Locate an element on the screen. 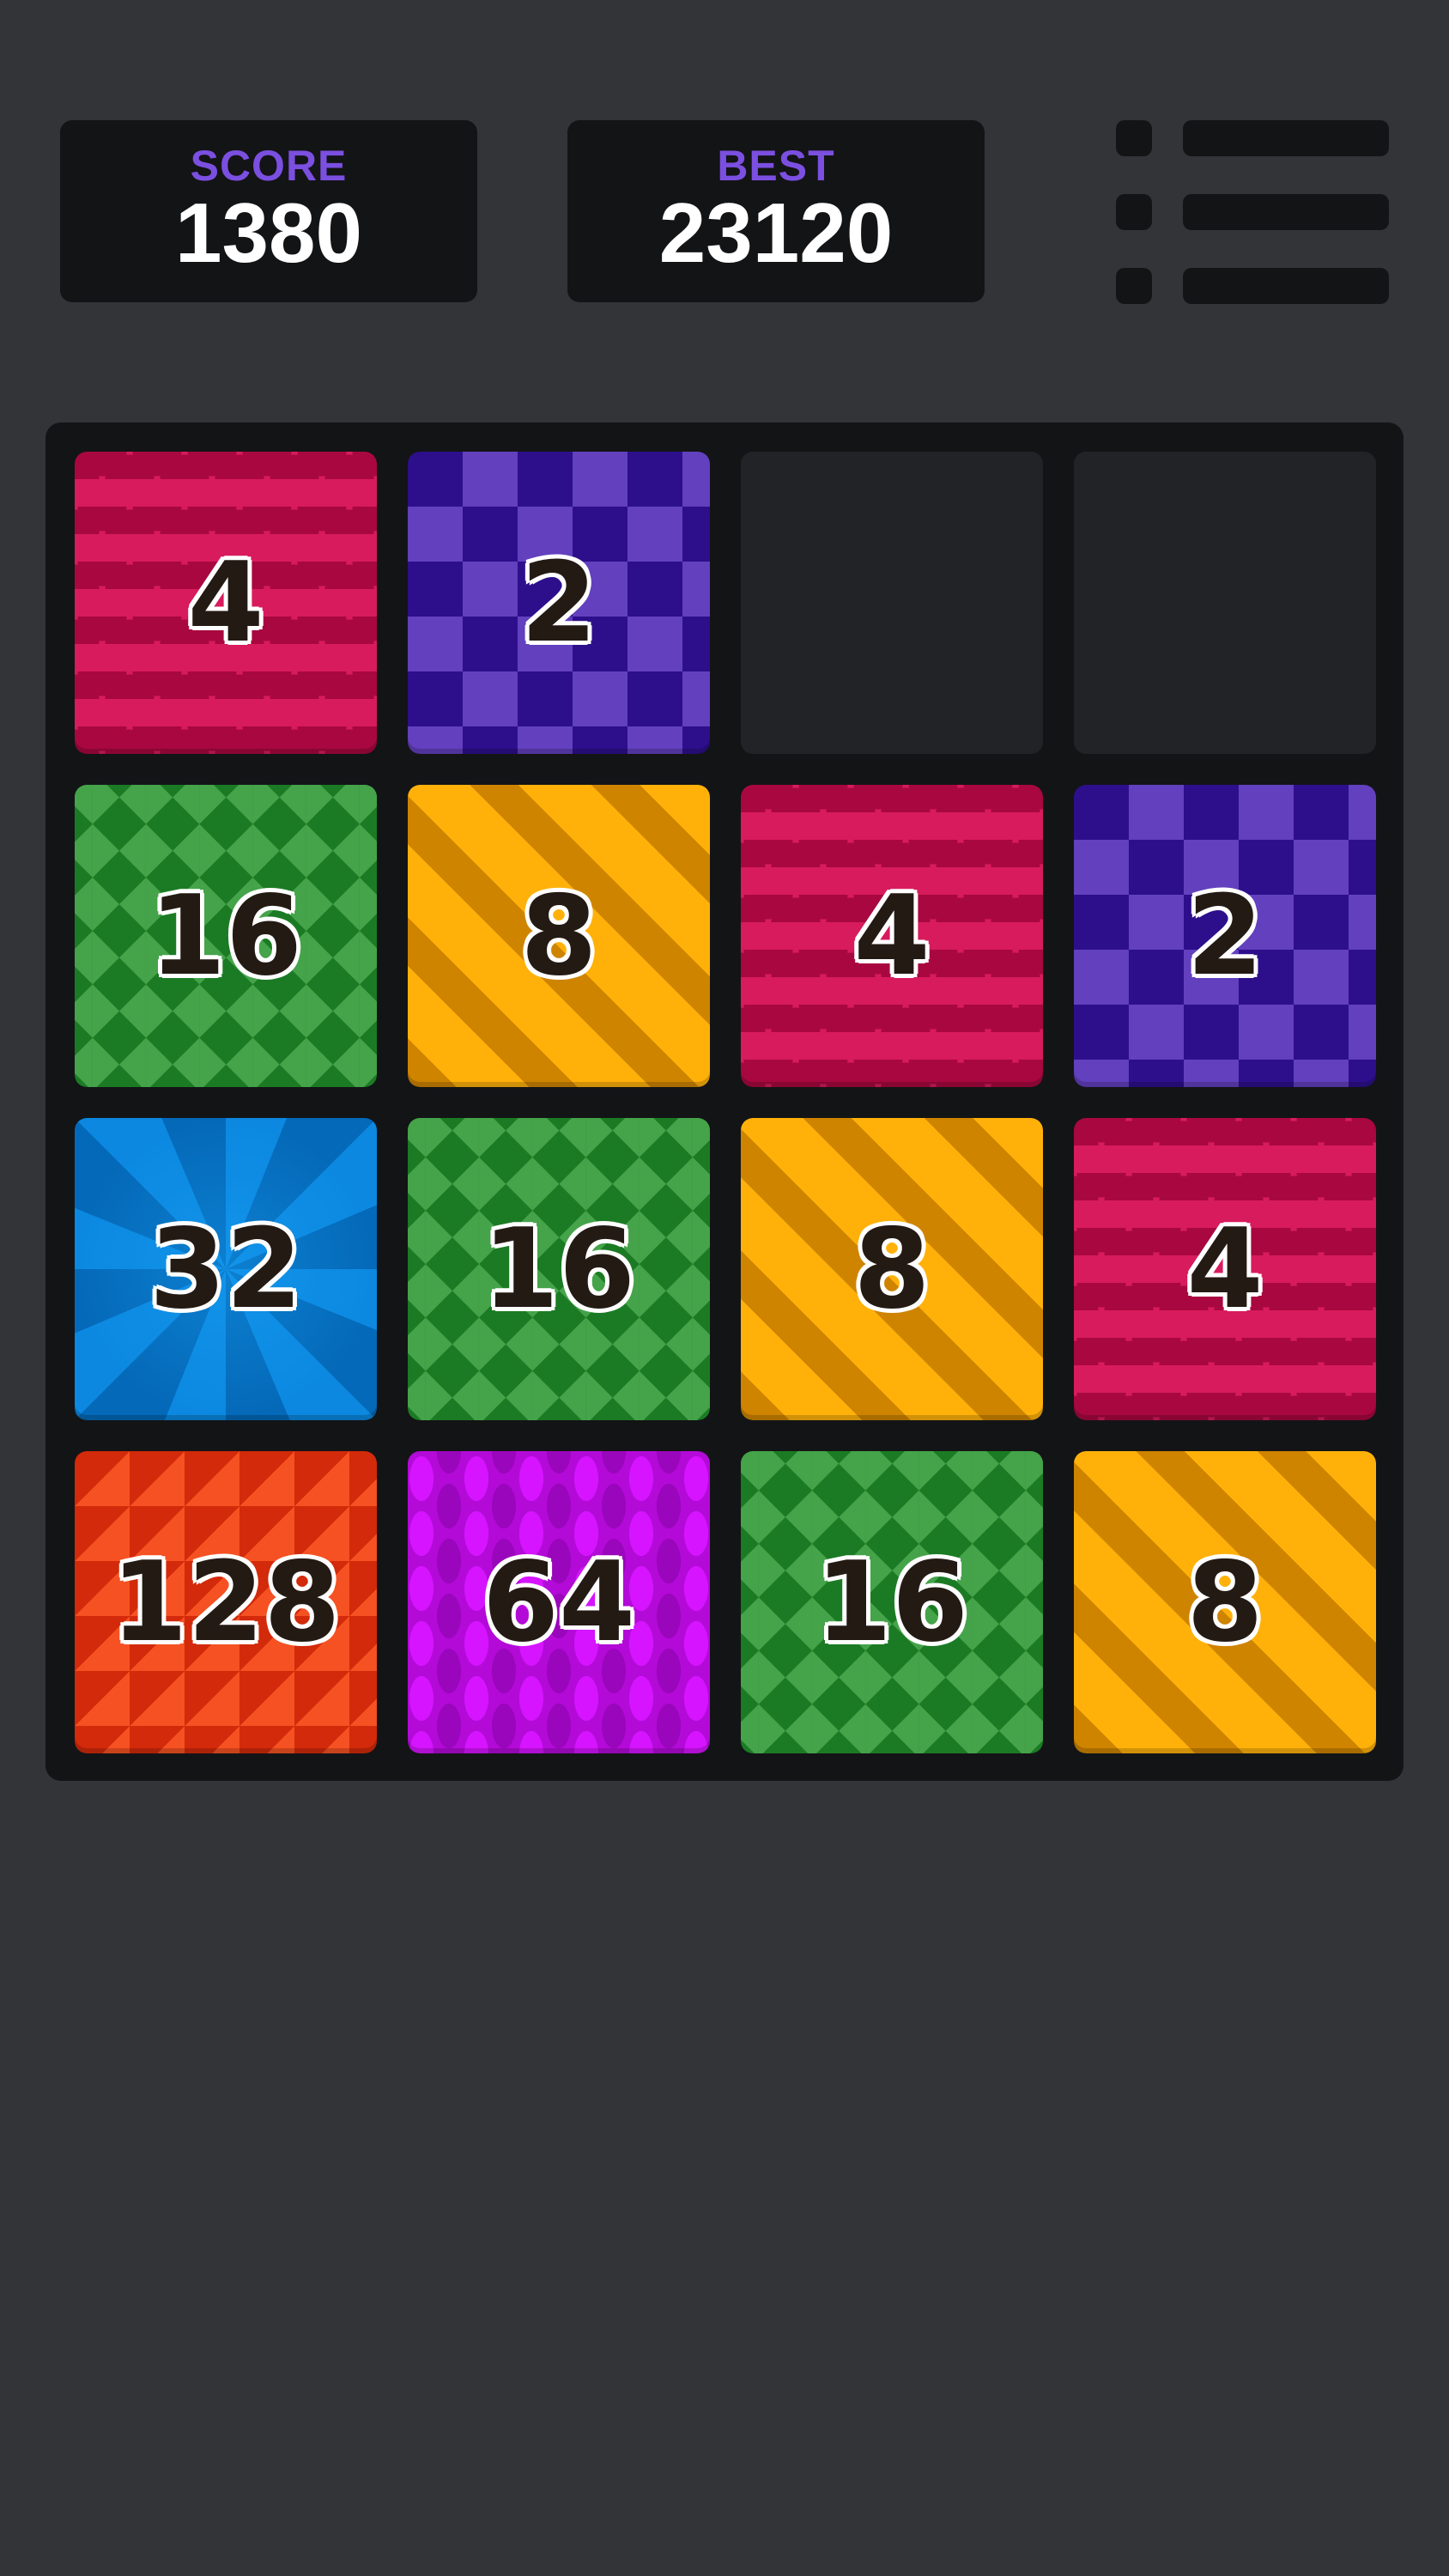 This screenshot has height=2576, width=1449. tile-value: 128 is located at coordinates (226, 1602).